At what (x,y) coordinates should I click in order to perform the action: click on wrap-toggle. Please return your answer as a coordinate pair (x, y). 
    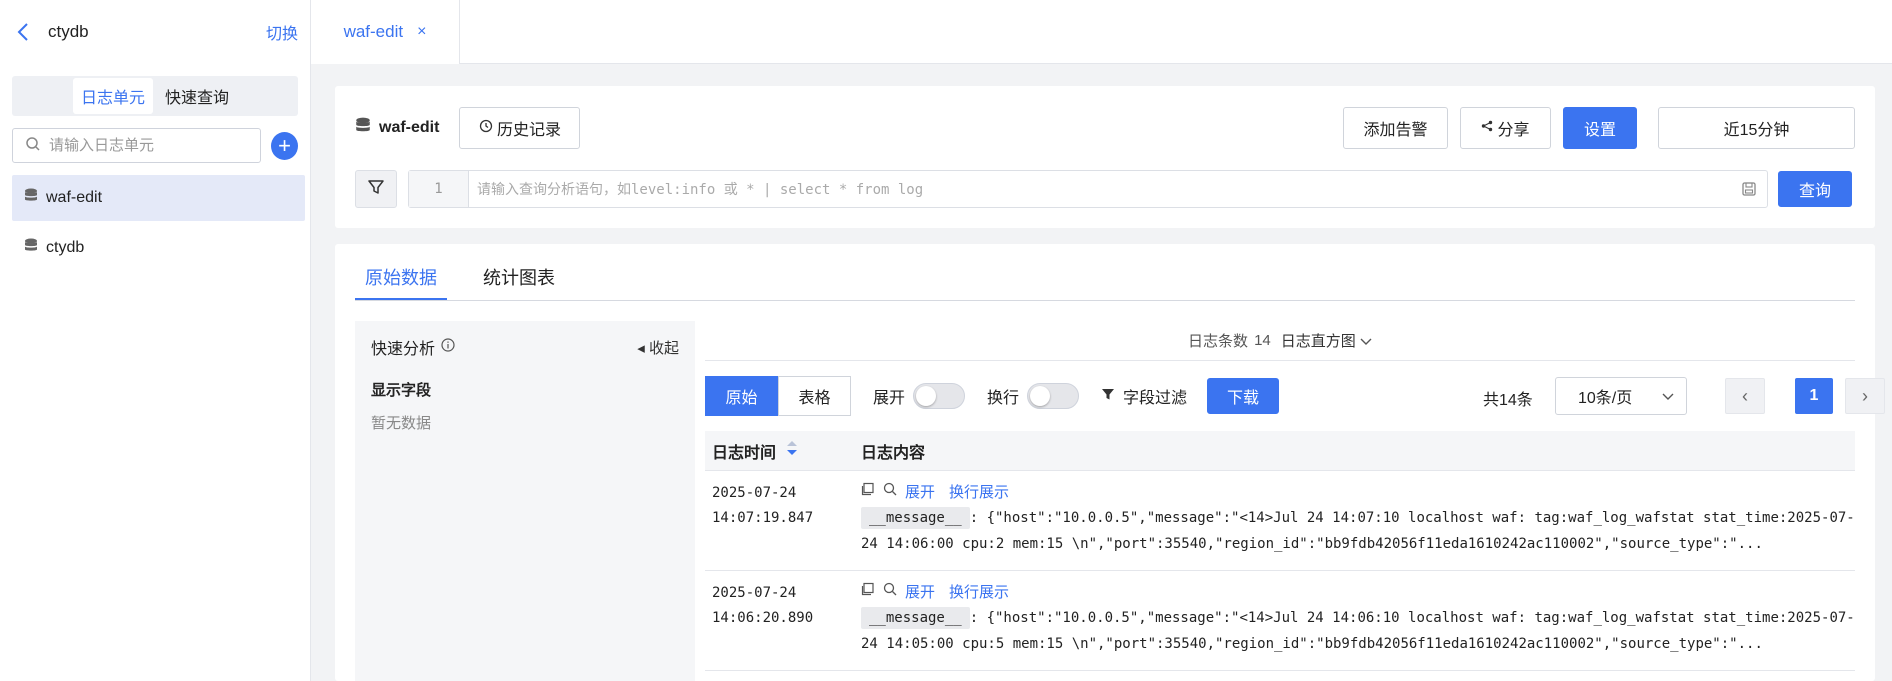
    Looking at the image, I should click on (1053, 396).